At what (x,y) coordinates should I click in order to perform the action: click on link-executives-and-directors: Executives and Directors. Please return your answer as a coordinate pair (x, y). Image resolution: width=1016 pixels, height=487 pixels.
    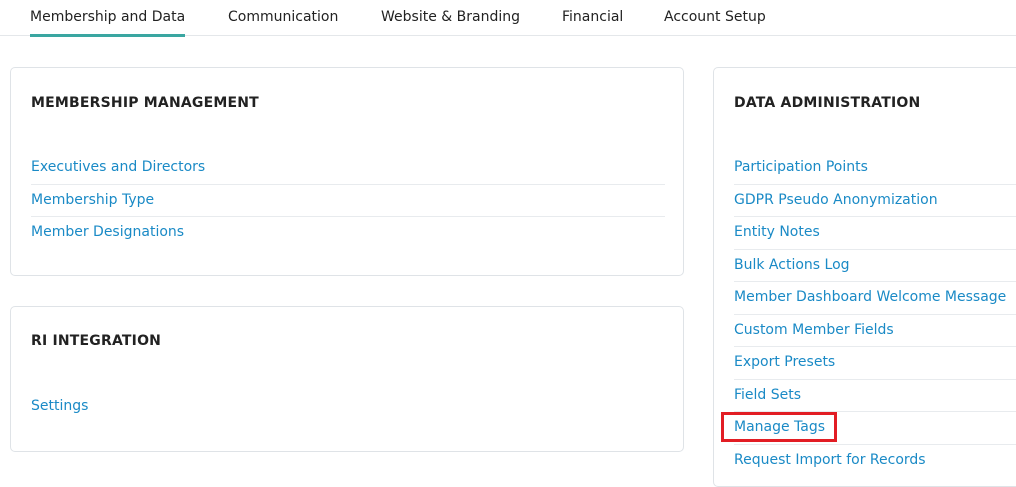
    Looking at the image, I should click on (348, 168).